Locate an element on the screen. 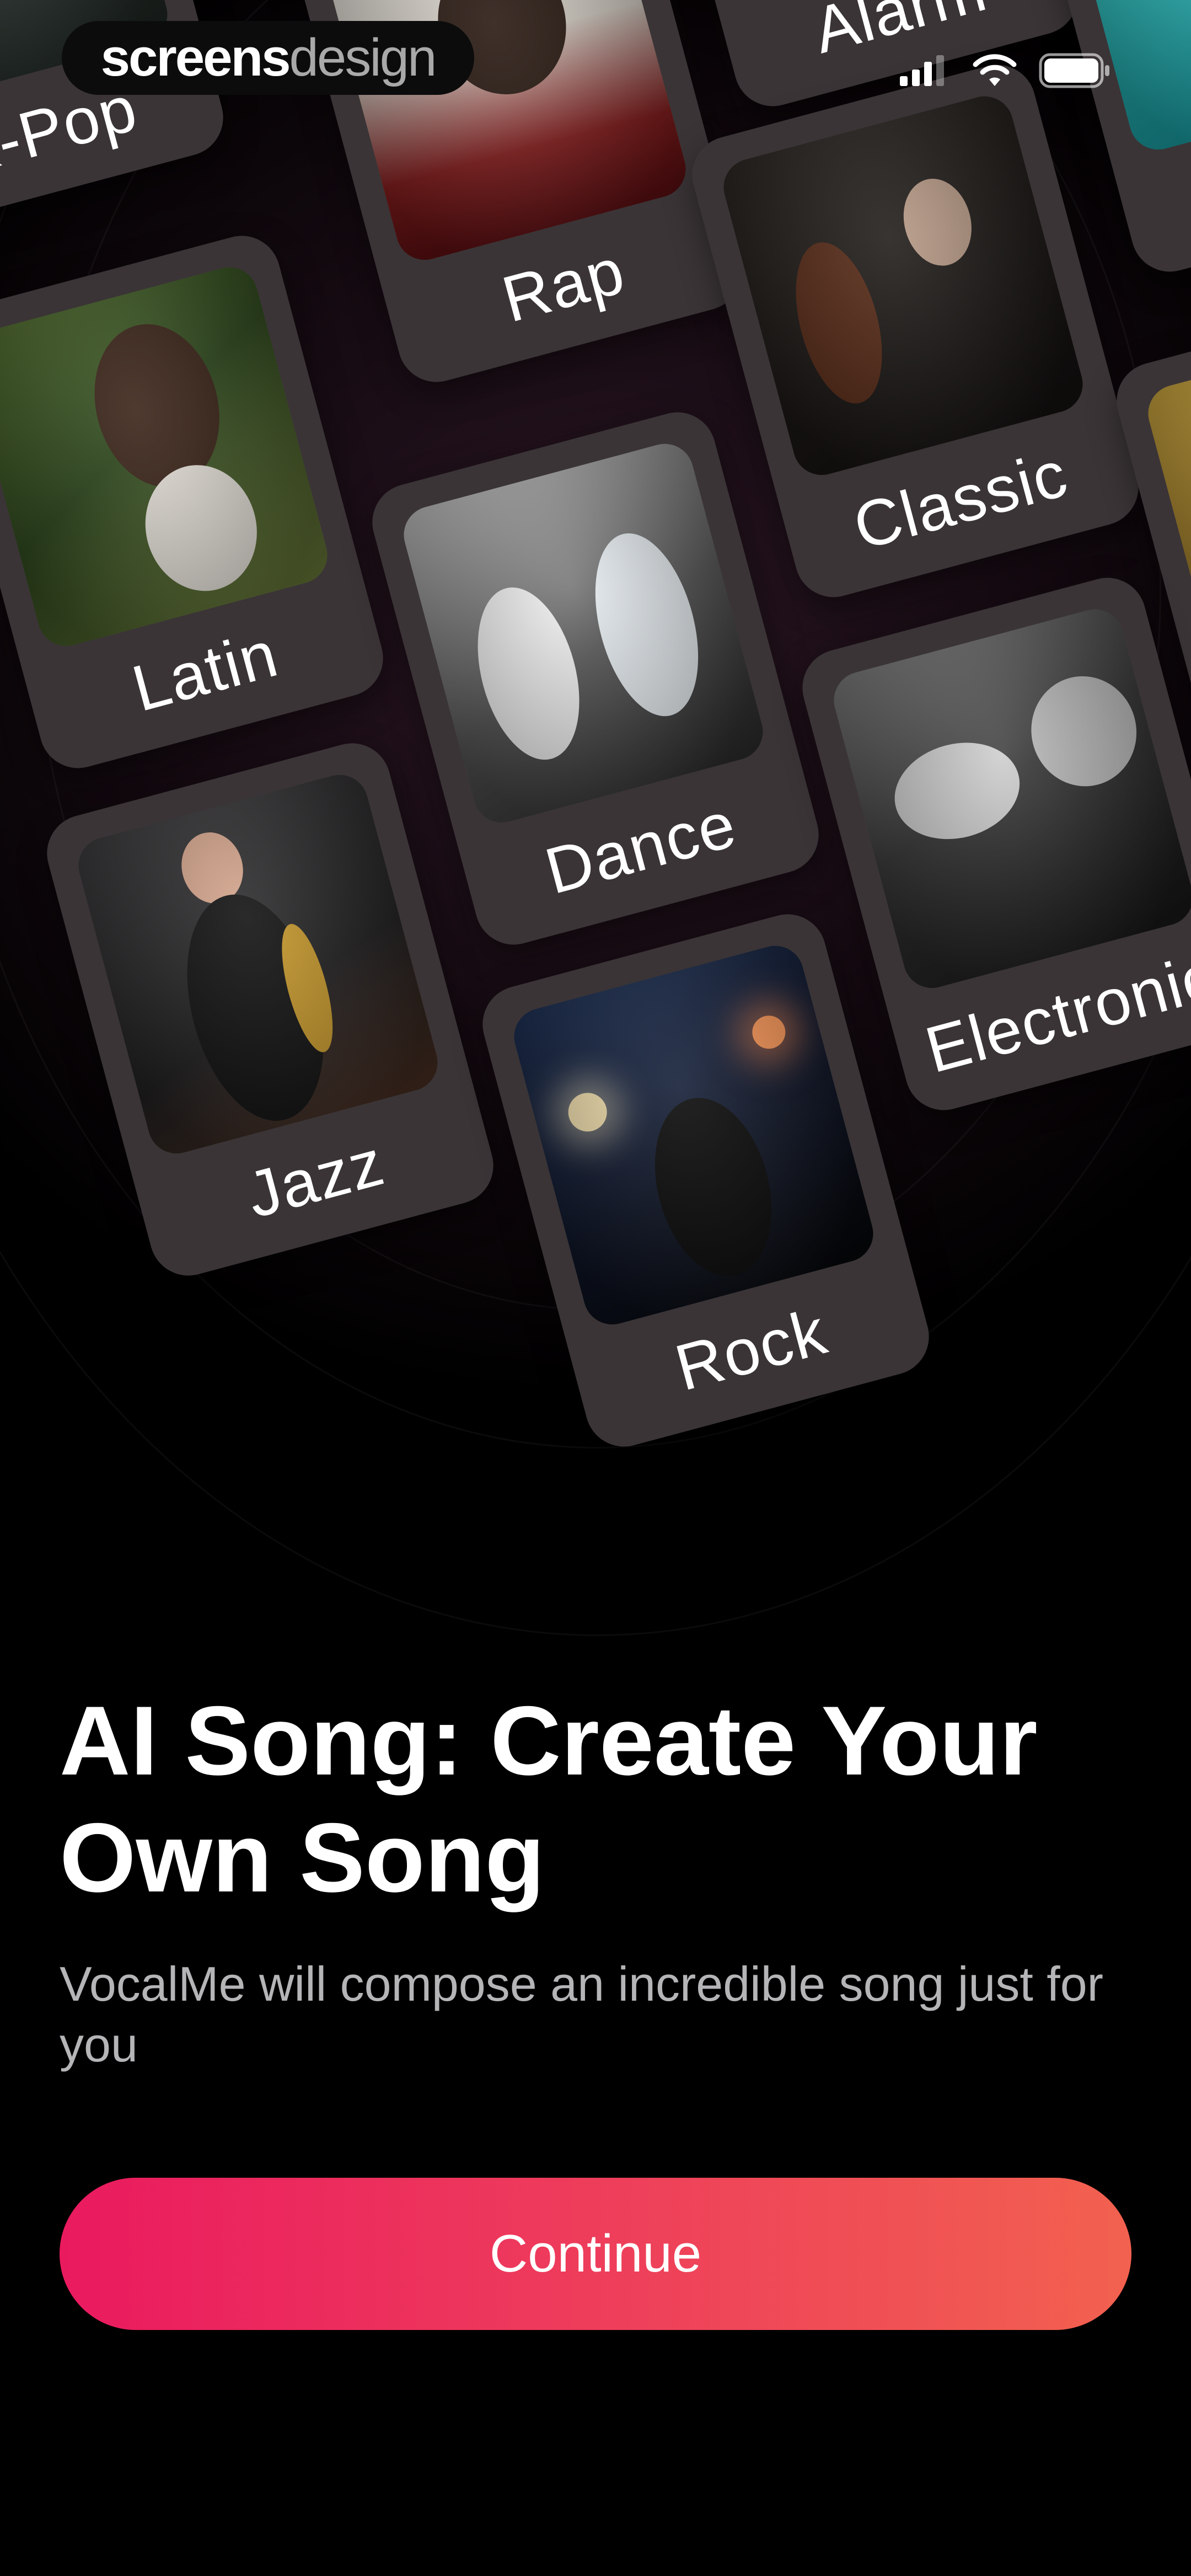  battery-icon is located at coordinates (1074, 70).